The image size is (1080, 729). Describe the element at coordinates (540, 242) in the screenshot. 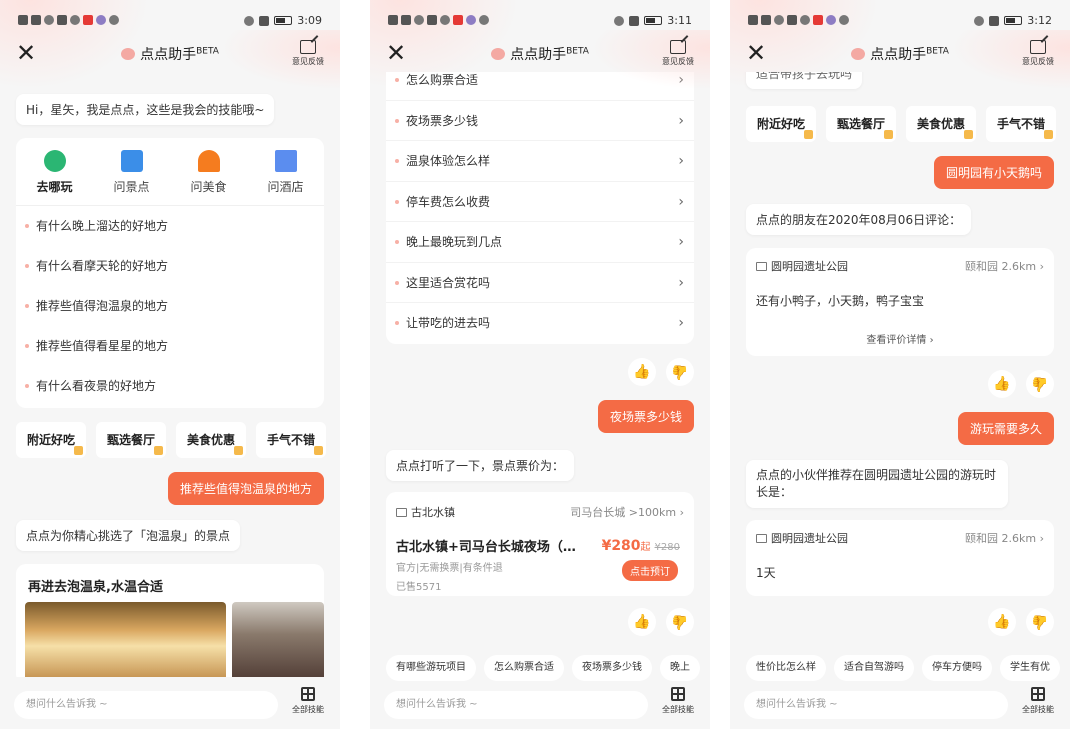

I see `question-row: 晚上最晚玩到几点 ›` at that location.